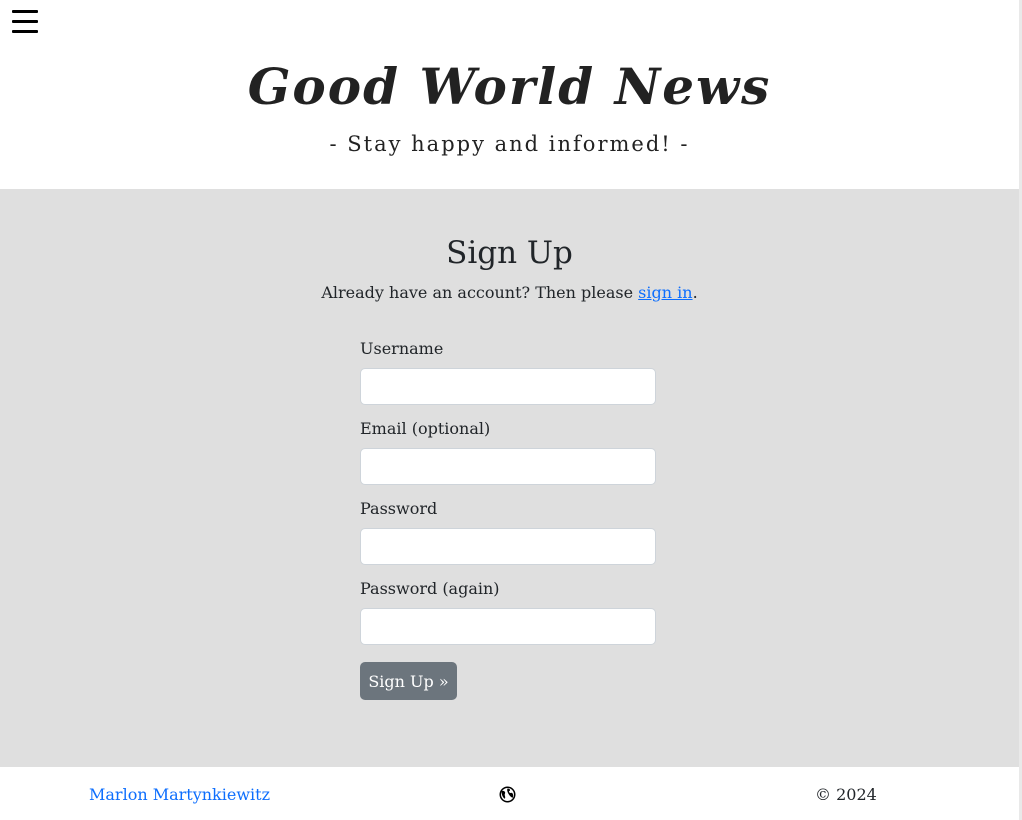 This screenshot has width=1022, height=820. Describe the element at coordinates (509, 144) in the screenshot. I see `site-tagline: - Stay happy and informed! -` at that location.